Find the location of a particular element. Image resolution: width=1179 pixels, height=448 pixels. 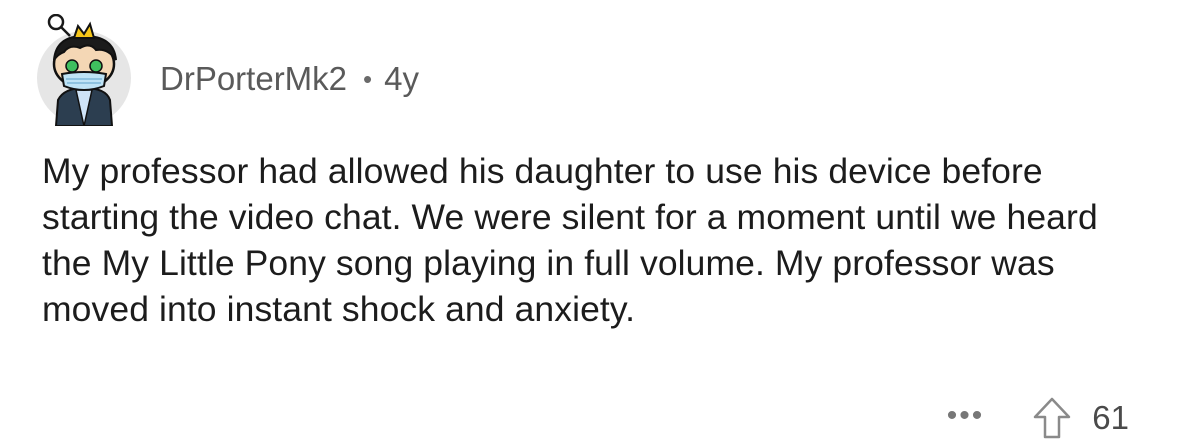

username-link: DrPorterMk2 is located at coordinates (253, 79).